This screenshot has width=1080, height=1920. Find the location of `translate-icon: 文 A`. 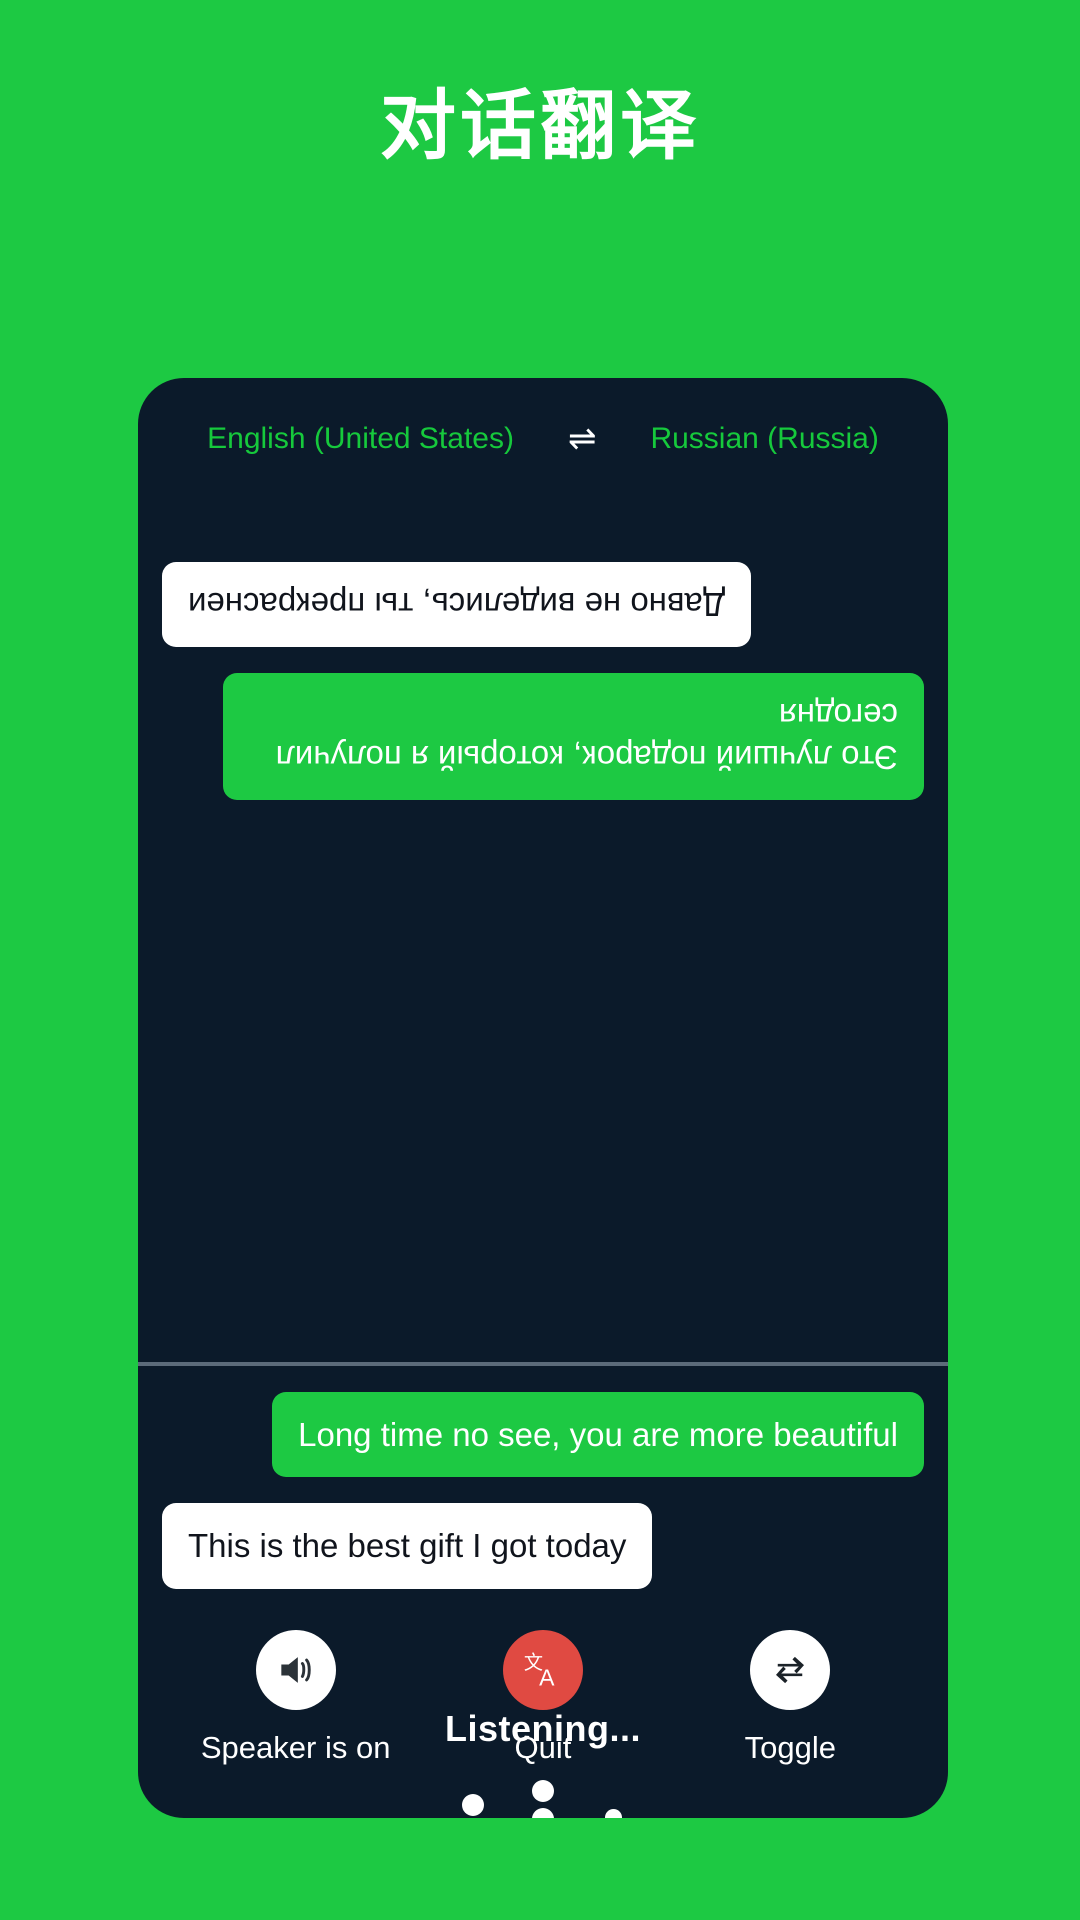

translate-icon: 文 A is located at coordinates (539, 1670).